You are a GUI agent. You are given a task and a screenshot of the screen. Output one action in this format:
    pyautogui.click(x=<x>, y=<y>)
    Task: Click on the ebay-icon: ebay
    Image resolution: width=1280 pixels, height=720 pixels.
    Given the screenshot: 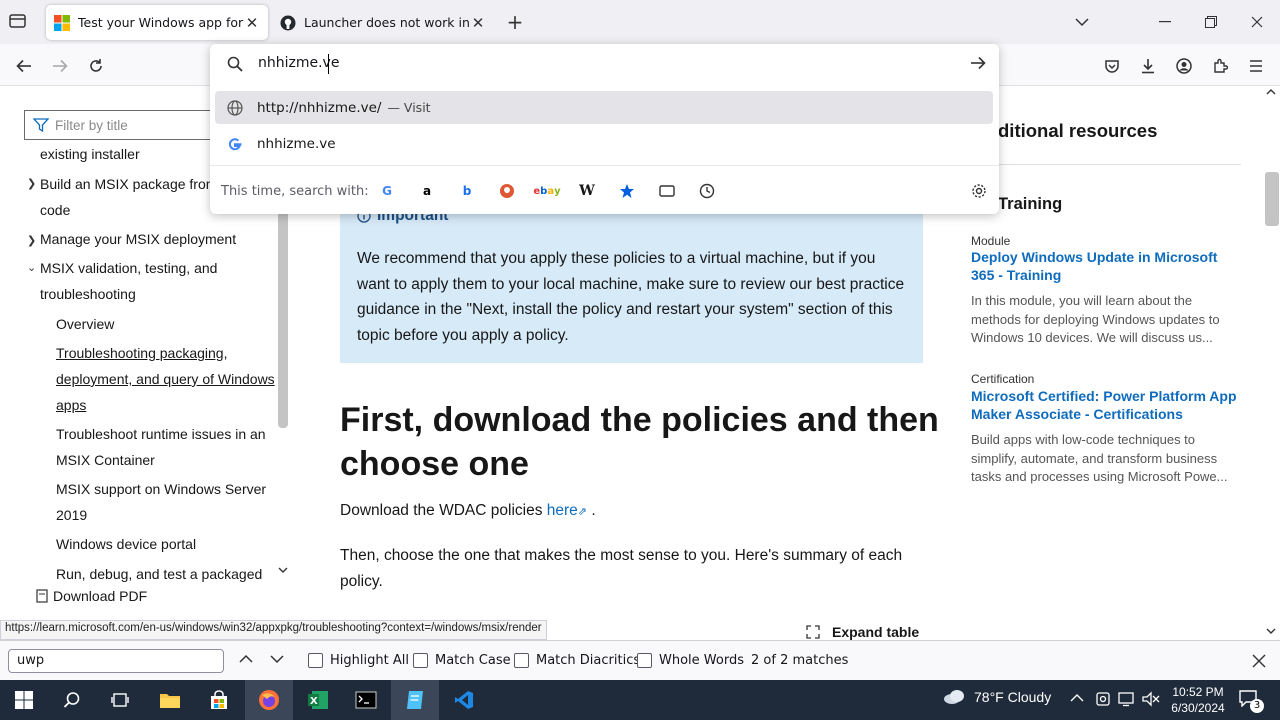 What is the action you would take?
    pyautogui.click(x=546, y=191)
    